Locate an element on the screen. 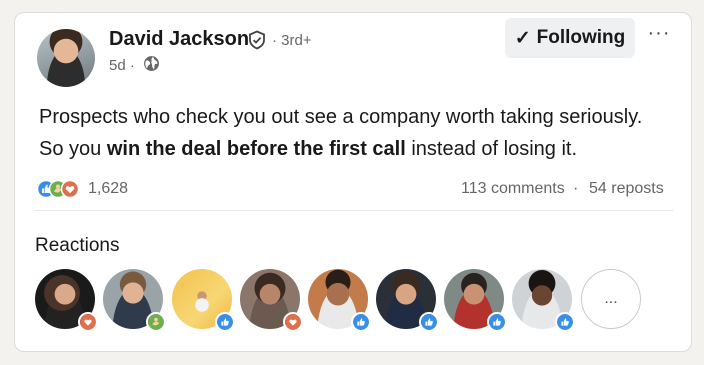  author-avatar is located at coordinates (66, 58).